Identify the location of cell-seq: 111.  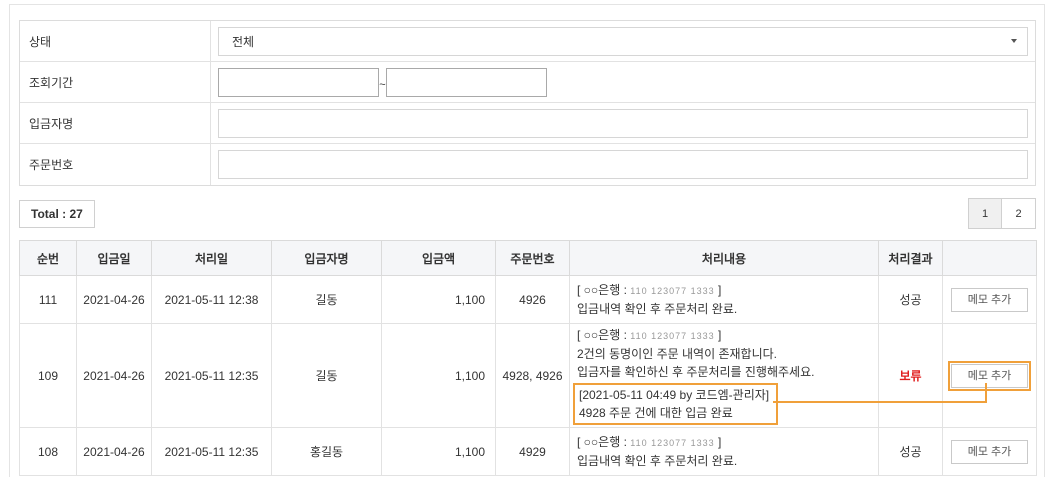
(48, 299).